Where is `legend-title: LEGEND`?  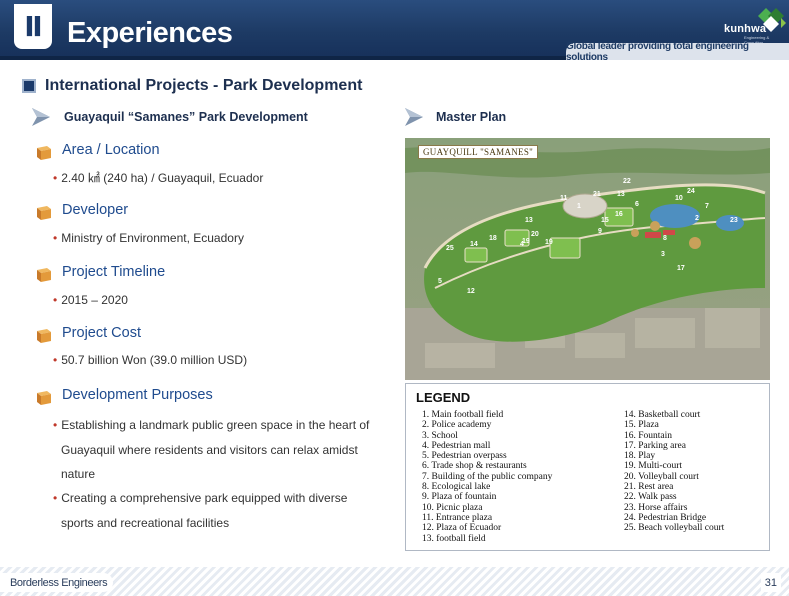
legend-title: LEGEND is located at coordinates (443, 397).